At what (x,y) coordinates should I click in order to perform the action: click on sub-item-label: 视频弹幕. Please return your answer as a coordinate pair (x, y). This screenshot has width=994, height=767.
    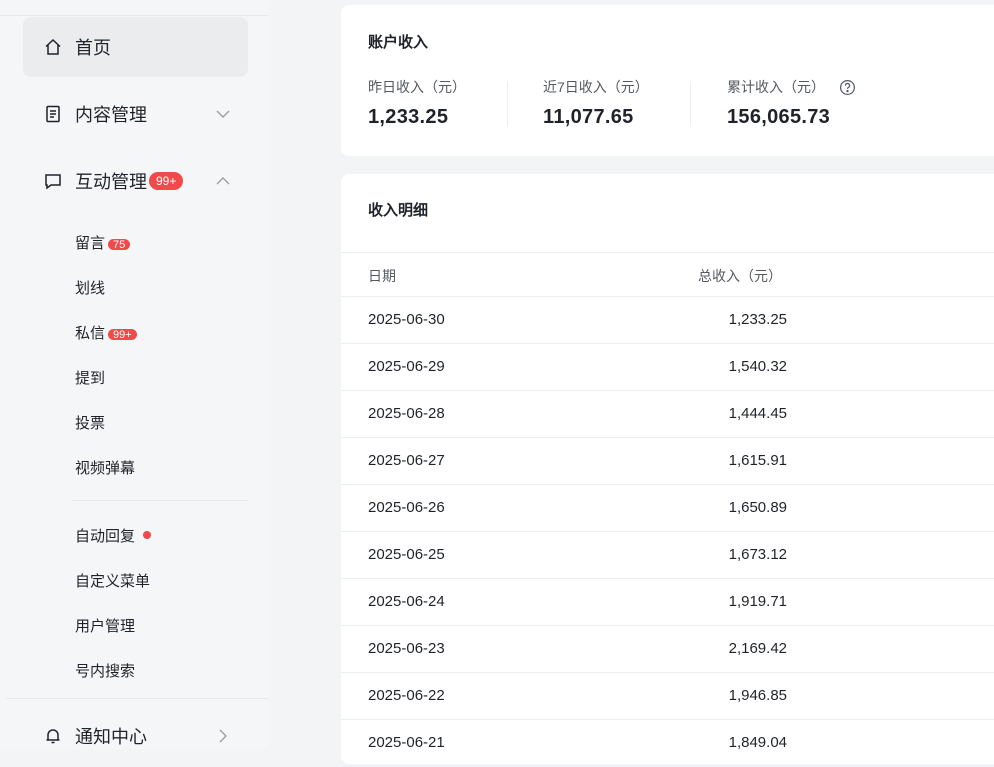
    Looking at the image, I should click on (105, 468).